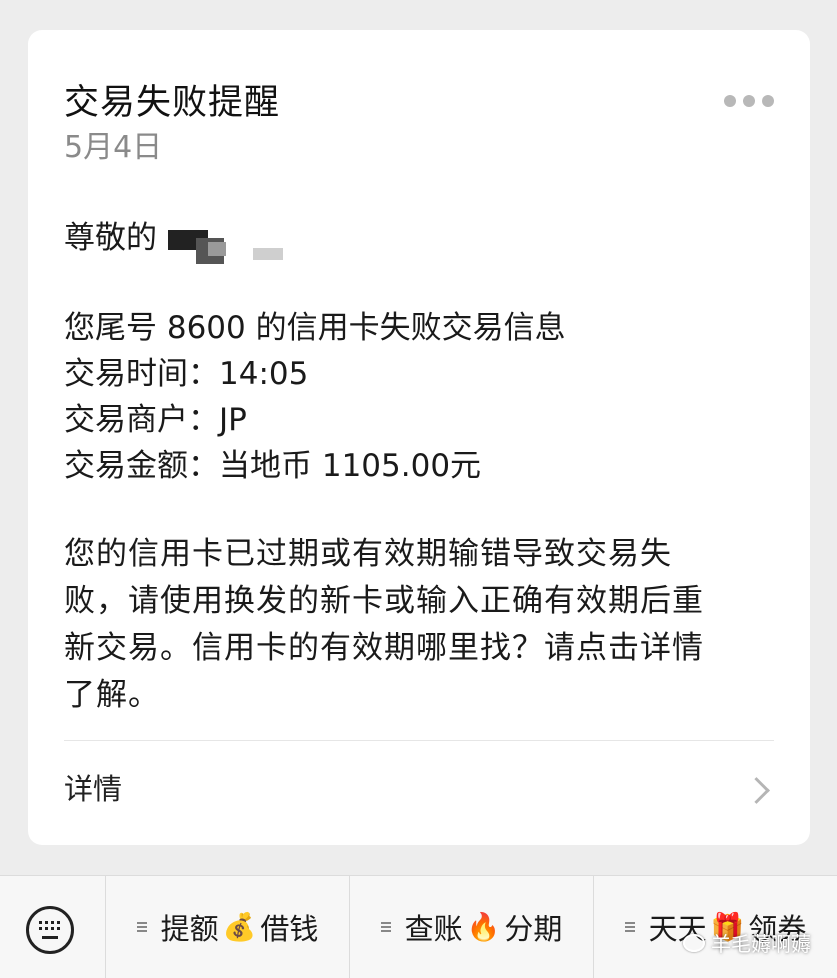 The height and width of the screenshot is (978, 837). I want to click on menu-item-coupons: 天天 🎁 领券, so click(715, 927).